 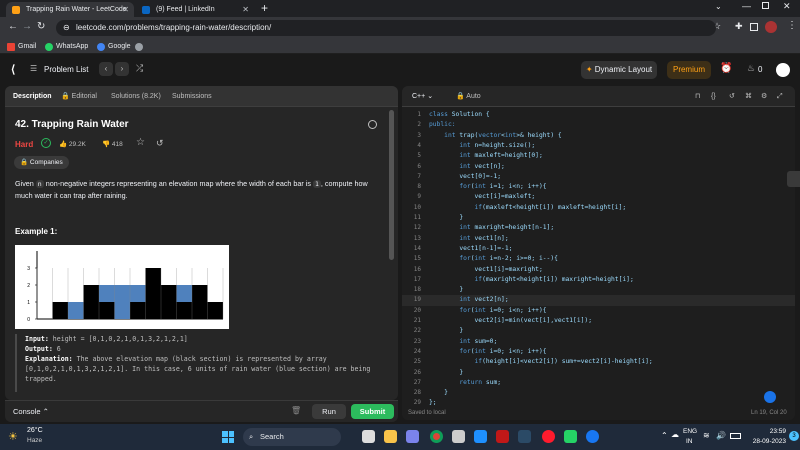 I want to click on file-explorer-icon, so click(x=390, y=436).